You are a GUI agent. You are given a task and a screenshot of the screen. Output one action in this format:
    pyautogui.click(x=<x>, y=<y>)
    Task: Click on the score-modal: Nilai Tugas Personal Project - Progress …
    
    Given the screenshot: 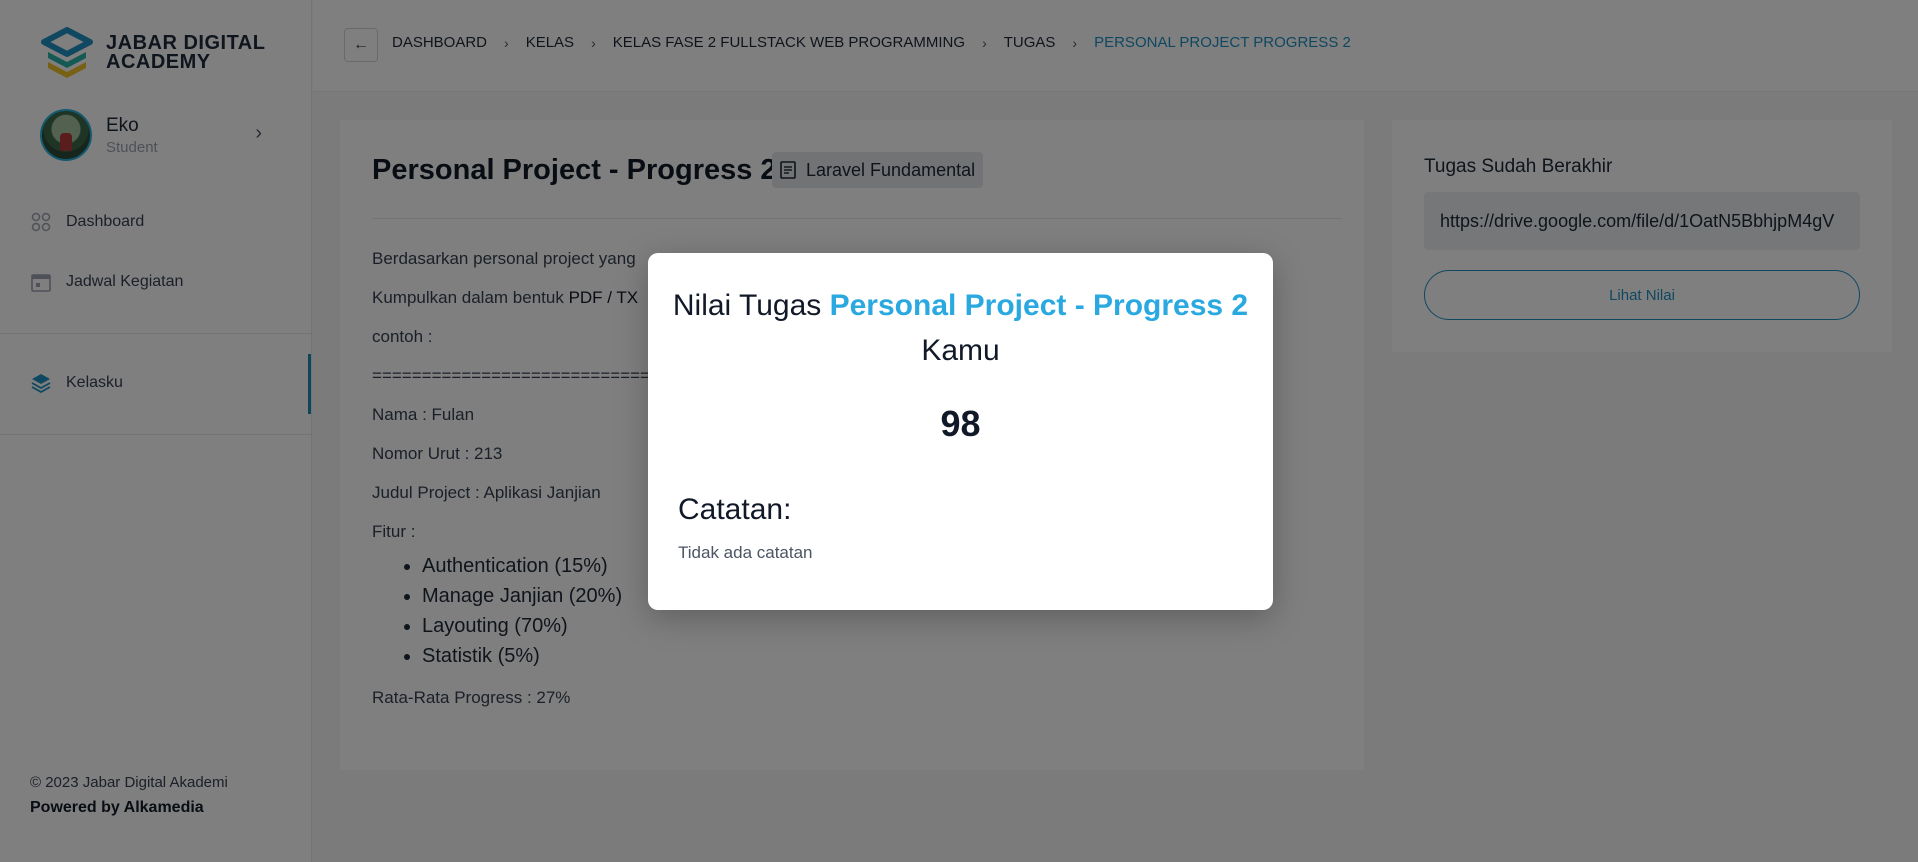 What is the action you would take?
    pyautogui.click(x=960, y=431)
    